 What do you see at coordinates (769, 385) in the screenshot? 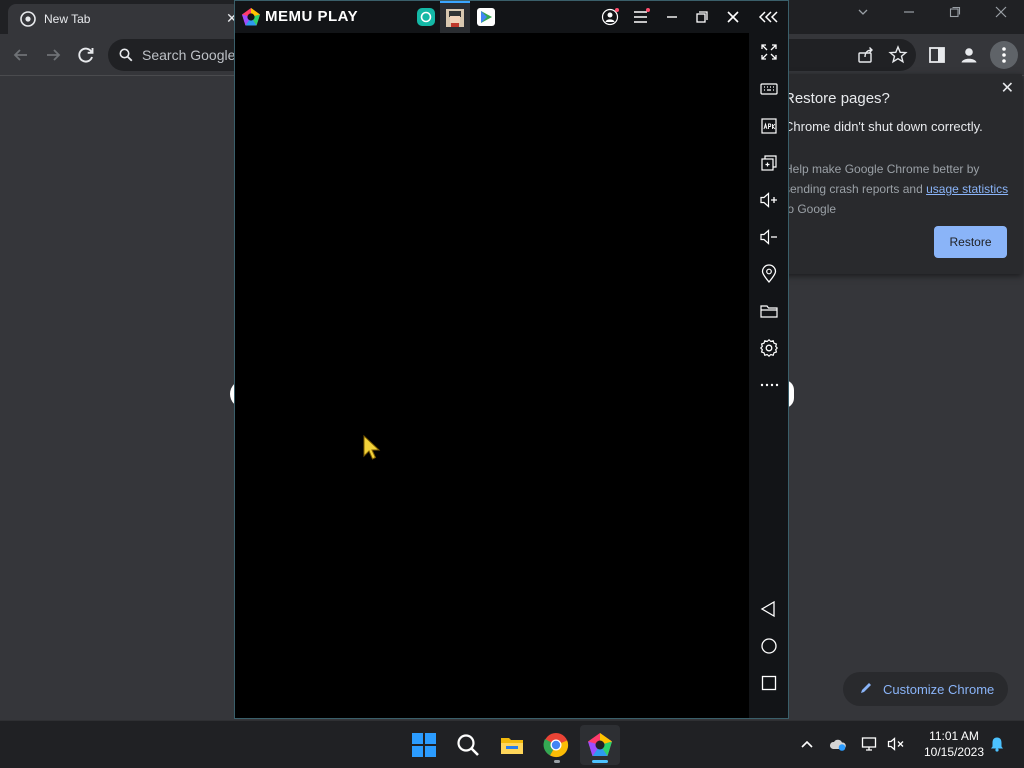
I see `more-icon` at bounding box center [769, 385].